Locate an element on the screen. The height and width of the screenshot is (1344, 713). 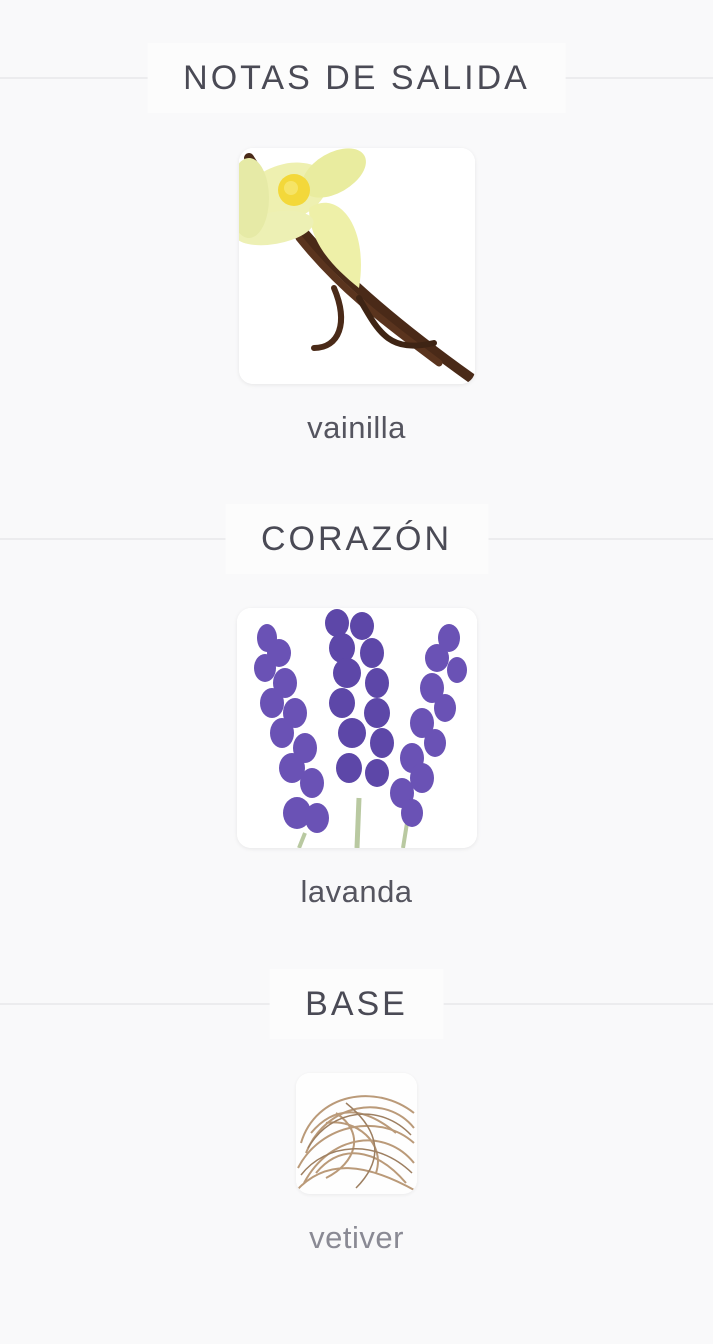
section-top-notes: NOTAS DE SALIDA is located at coordinates (356, 78).